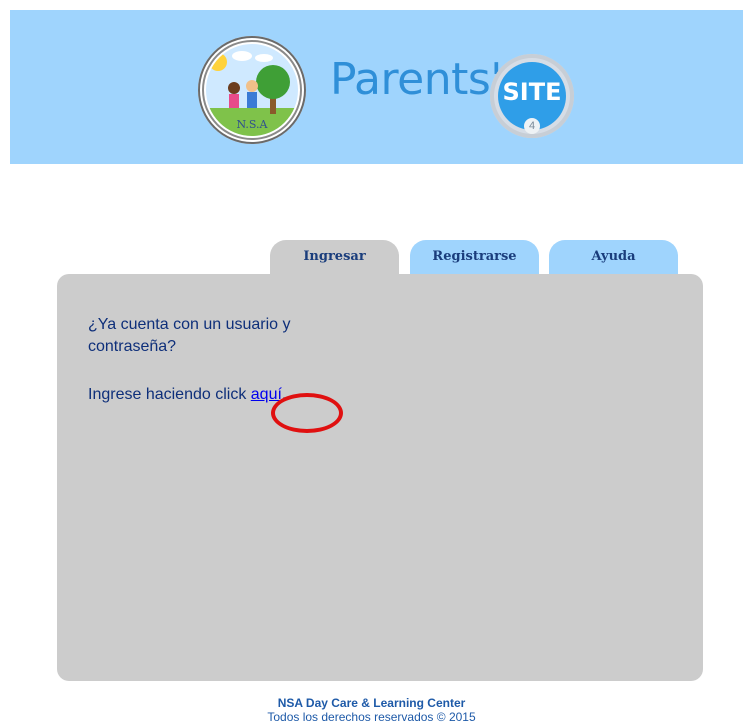  I want to click on nsa-logo-illustration: N.S.A, so click(252, 90).